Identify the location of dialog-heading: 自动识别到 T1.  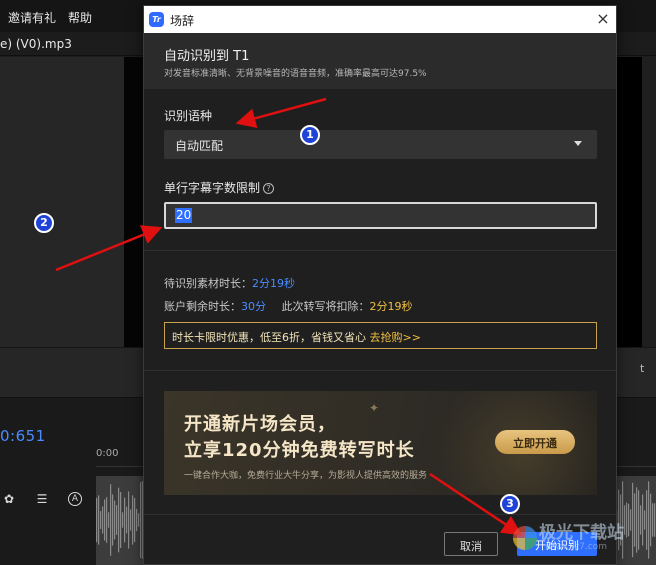
(207, 56).